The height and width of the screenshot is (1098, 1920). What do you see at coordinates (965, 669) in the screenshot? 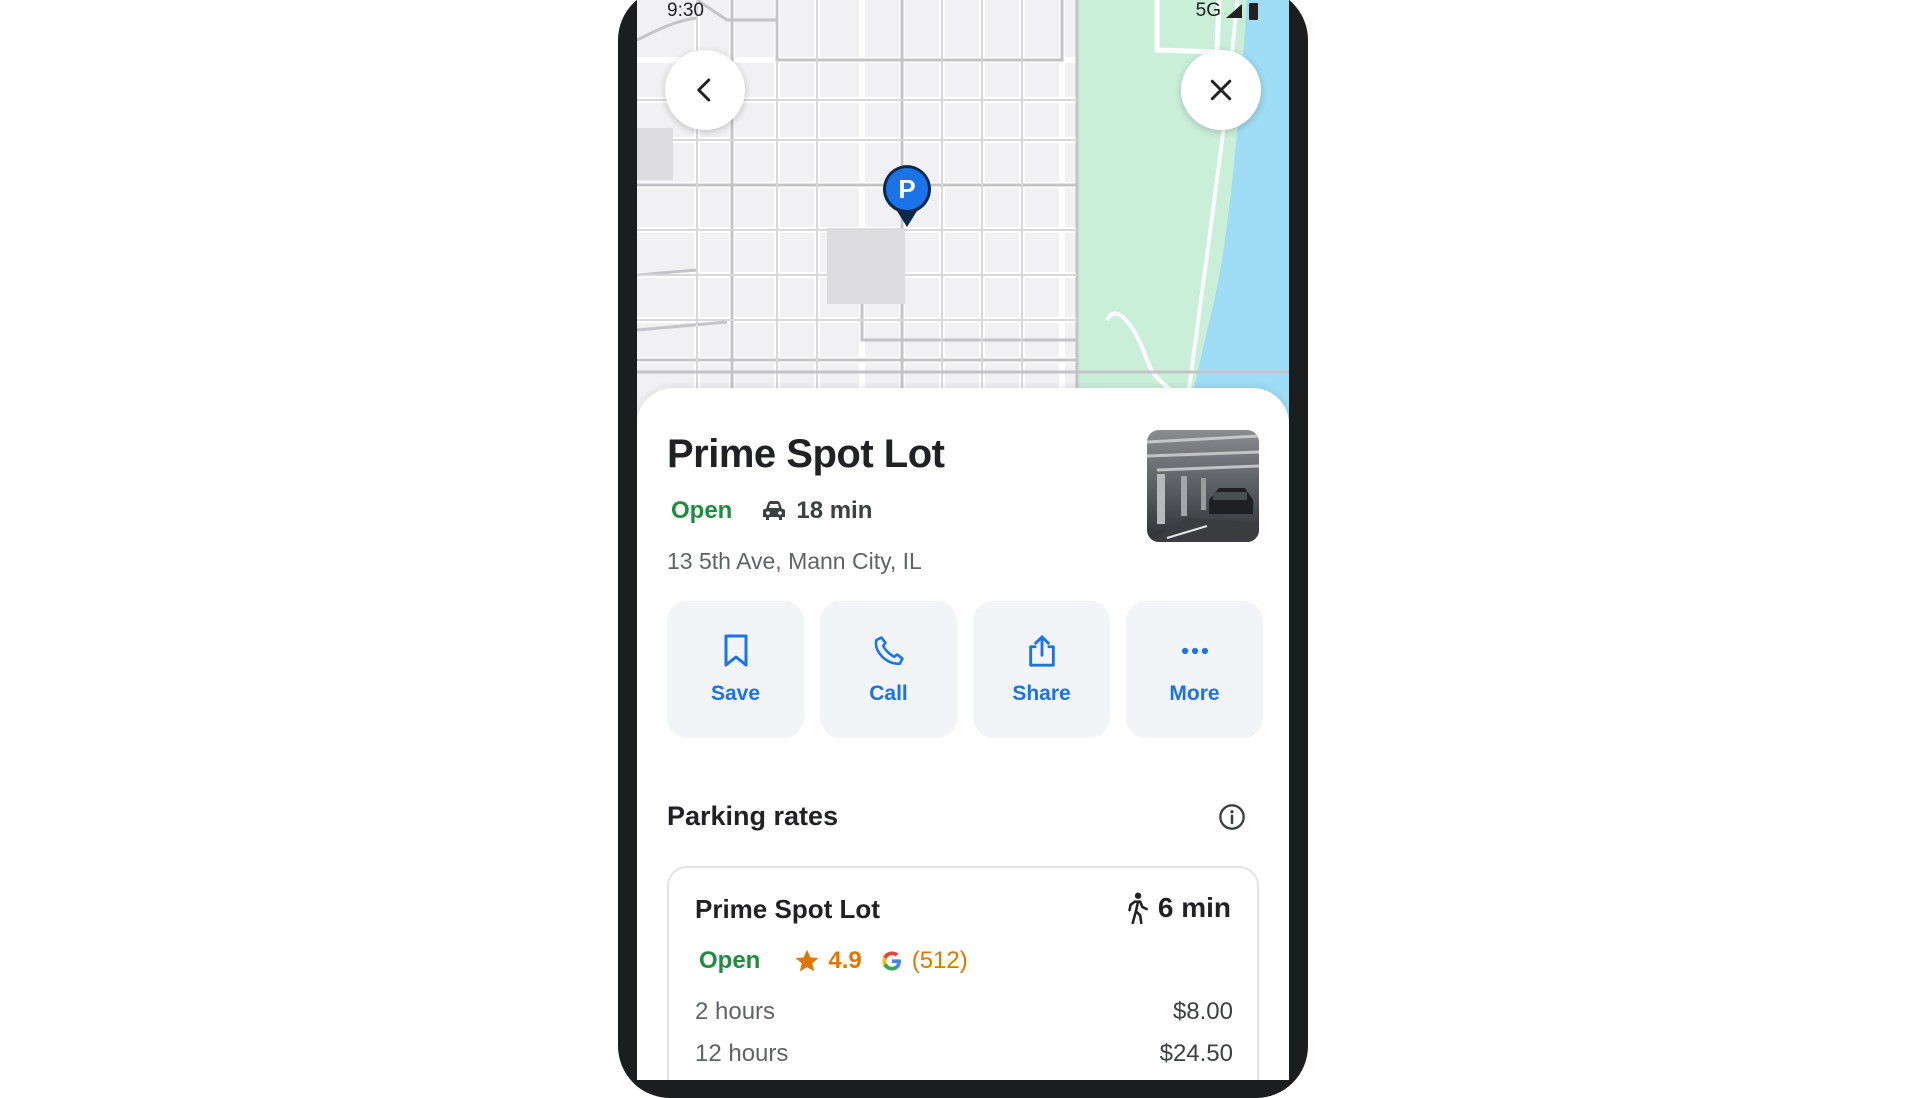
I see `action-bar: Save Call Share More` at bounding box center [965, 669].